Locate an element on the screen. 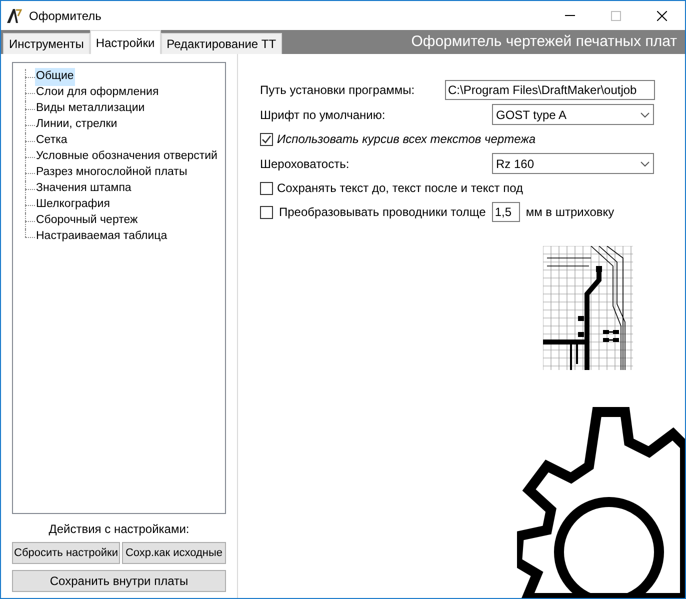  minimize-icon is located at coordinates (570, 15).